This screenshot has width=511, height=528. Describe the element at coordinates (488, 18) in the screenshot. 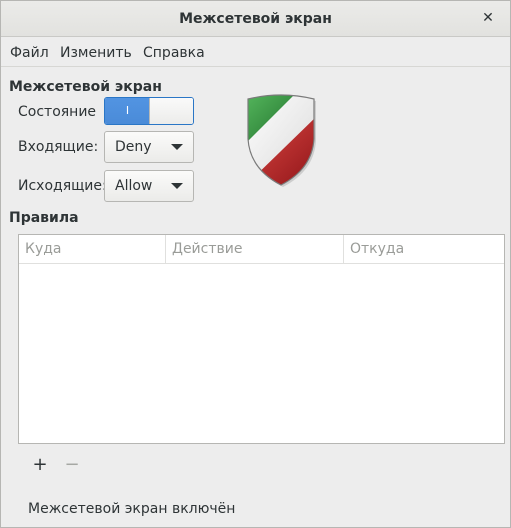

I see `close-icon: ✕` at that location.